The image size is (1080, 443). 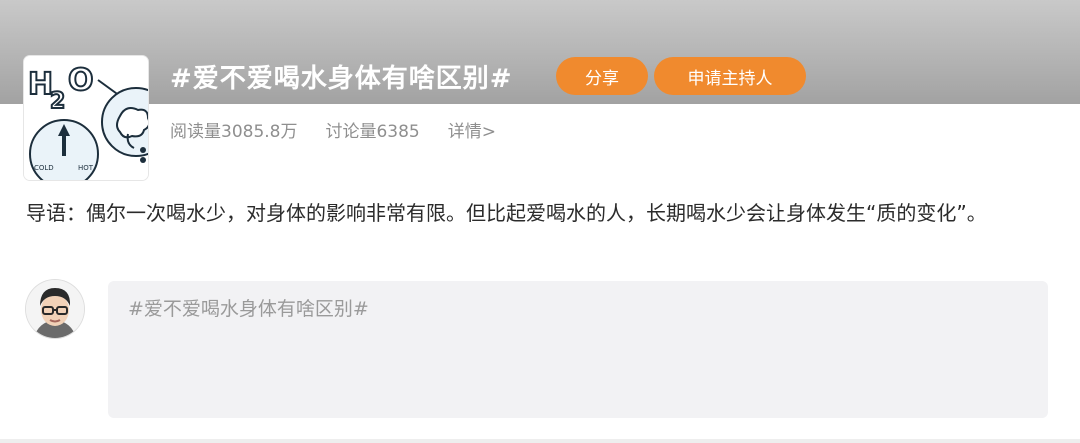 I want to click on discussion-count: 讨论量6385, so click(x=372, y=132).